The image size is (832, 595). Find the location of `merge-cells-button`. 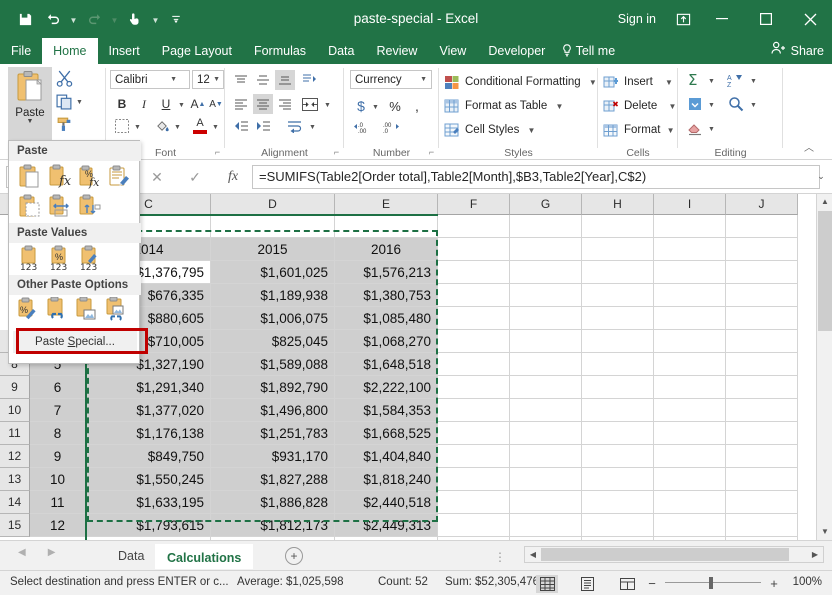

merge-cells-button is located at coordinates (310, 104).